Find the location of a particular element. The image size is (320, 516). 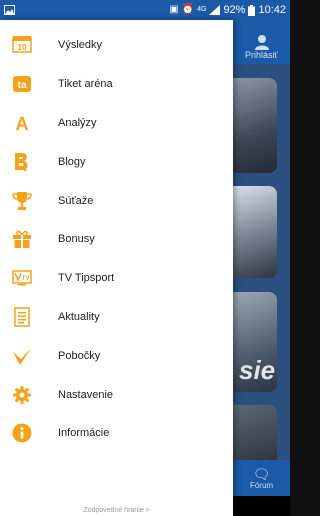

tile-text: sie is located at coordinates (257, 370).